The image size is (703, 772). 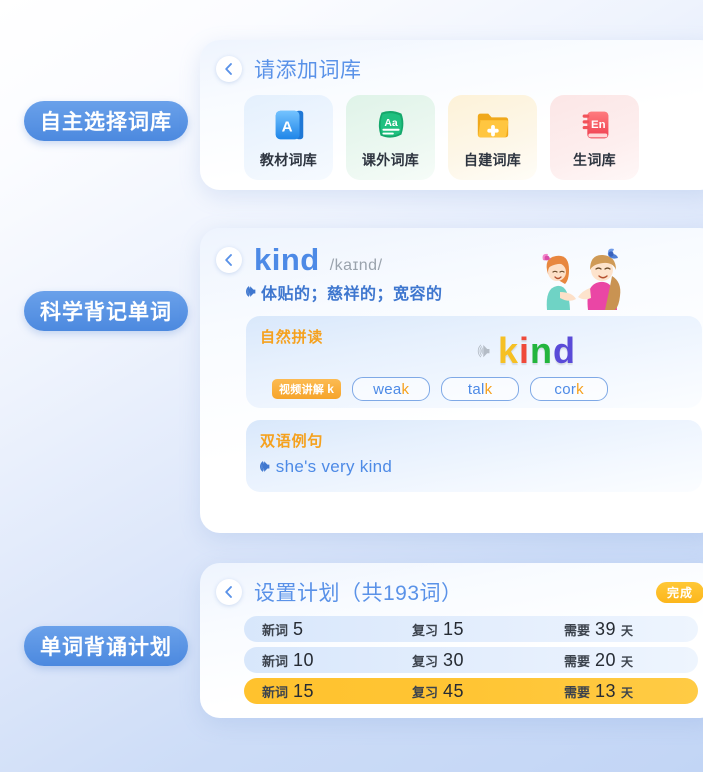 I want to click on plan-row: 新词 5 复习 15 需要 39 天, so click(x=471, y=629).